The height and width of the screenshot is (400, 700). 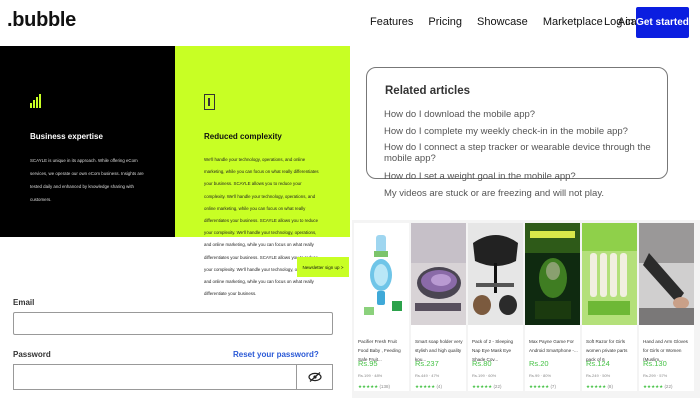 I want to click on toggle-password-visibility-button, so click(x=314, y=377).